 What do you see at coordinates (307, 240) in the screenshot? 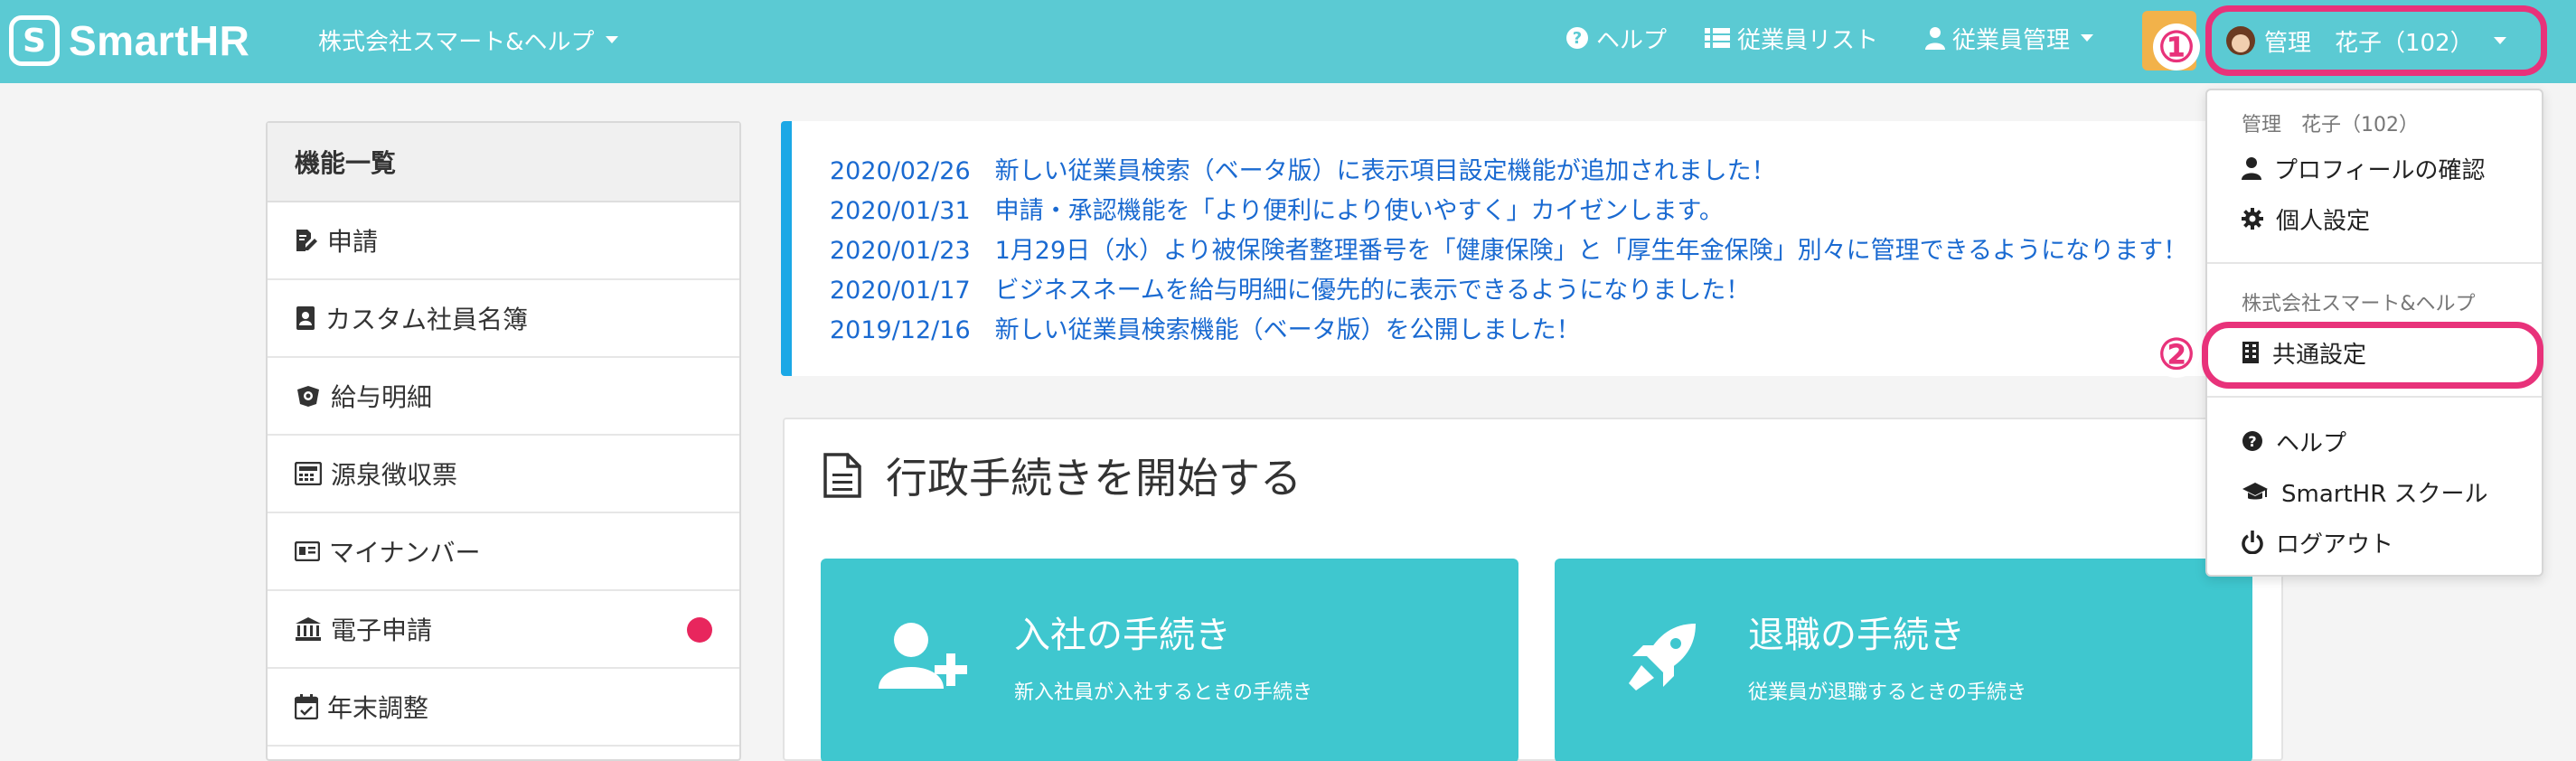
I see `edit-doc-icon` at bounding box center [307, 240].